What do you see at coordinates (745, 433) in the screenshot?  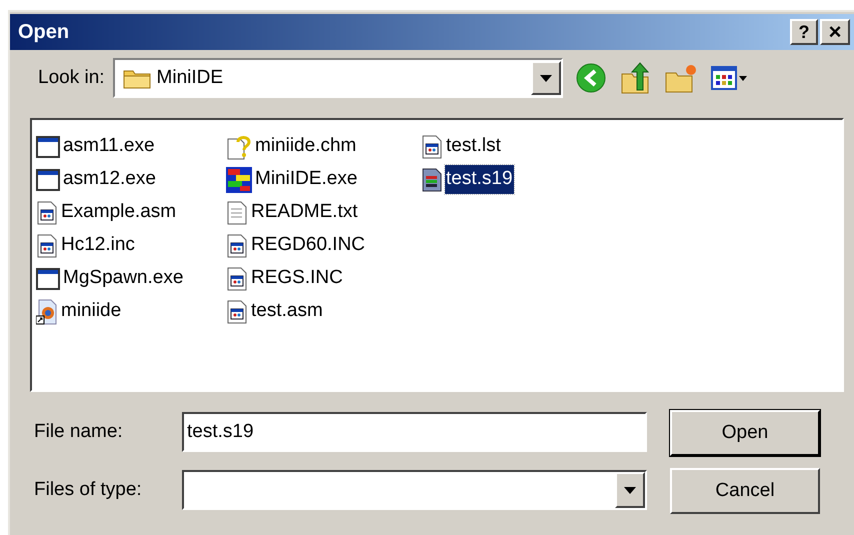 I see `open-button: Open` at bounding box center [745, 433].